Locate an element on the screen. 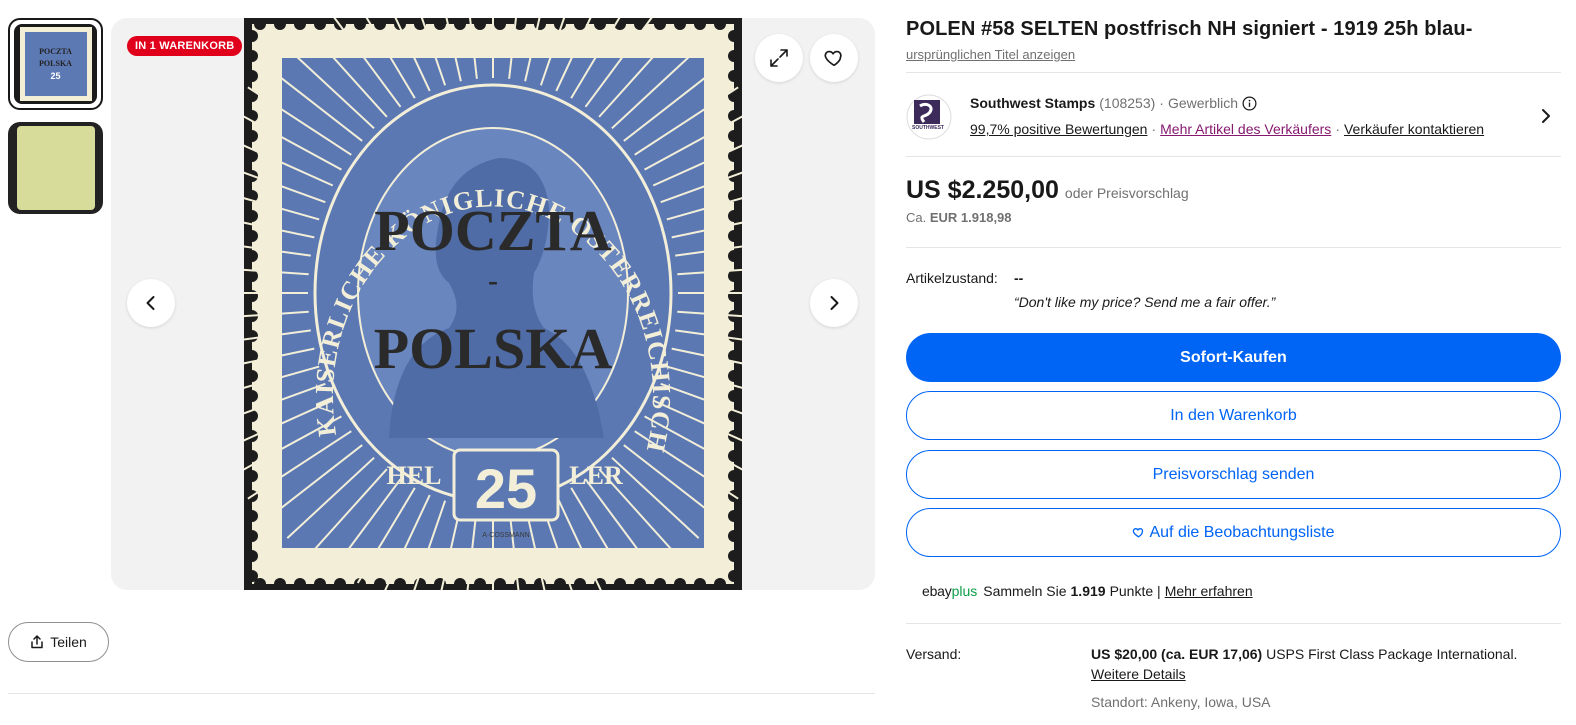 The width and height of the screenshot is (1576, 725). price-block: US $2.250,00 oder Preisvorschlag is located at coordinates (1047, 190).